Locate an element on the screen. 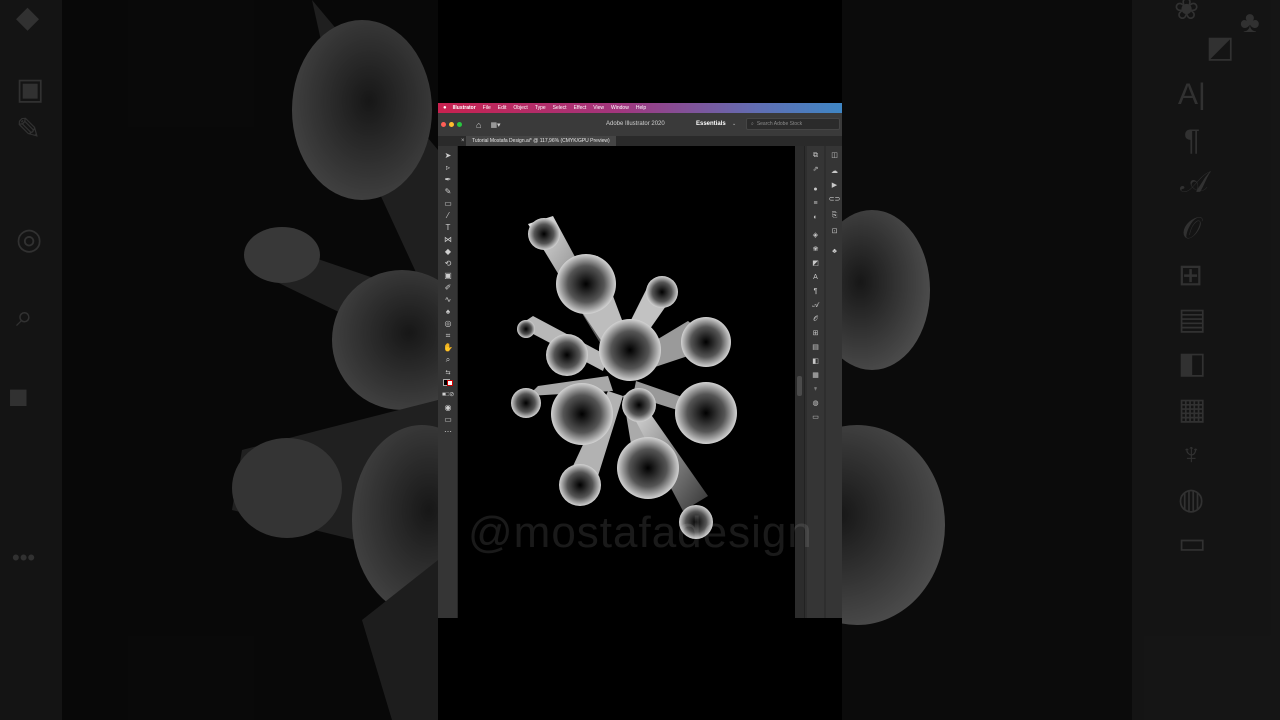 The width and height of the screenshot is (1280, 720). fill-stroke-icon is located at coordinates (448, 383).